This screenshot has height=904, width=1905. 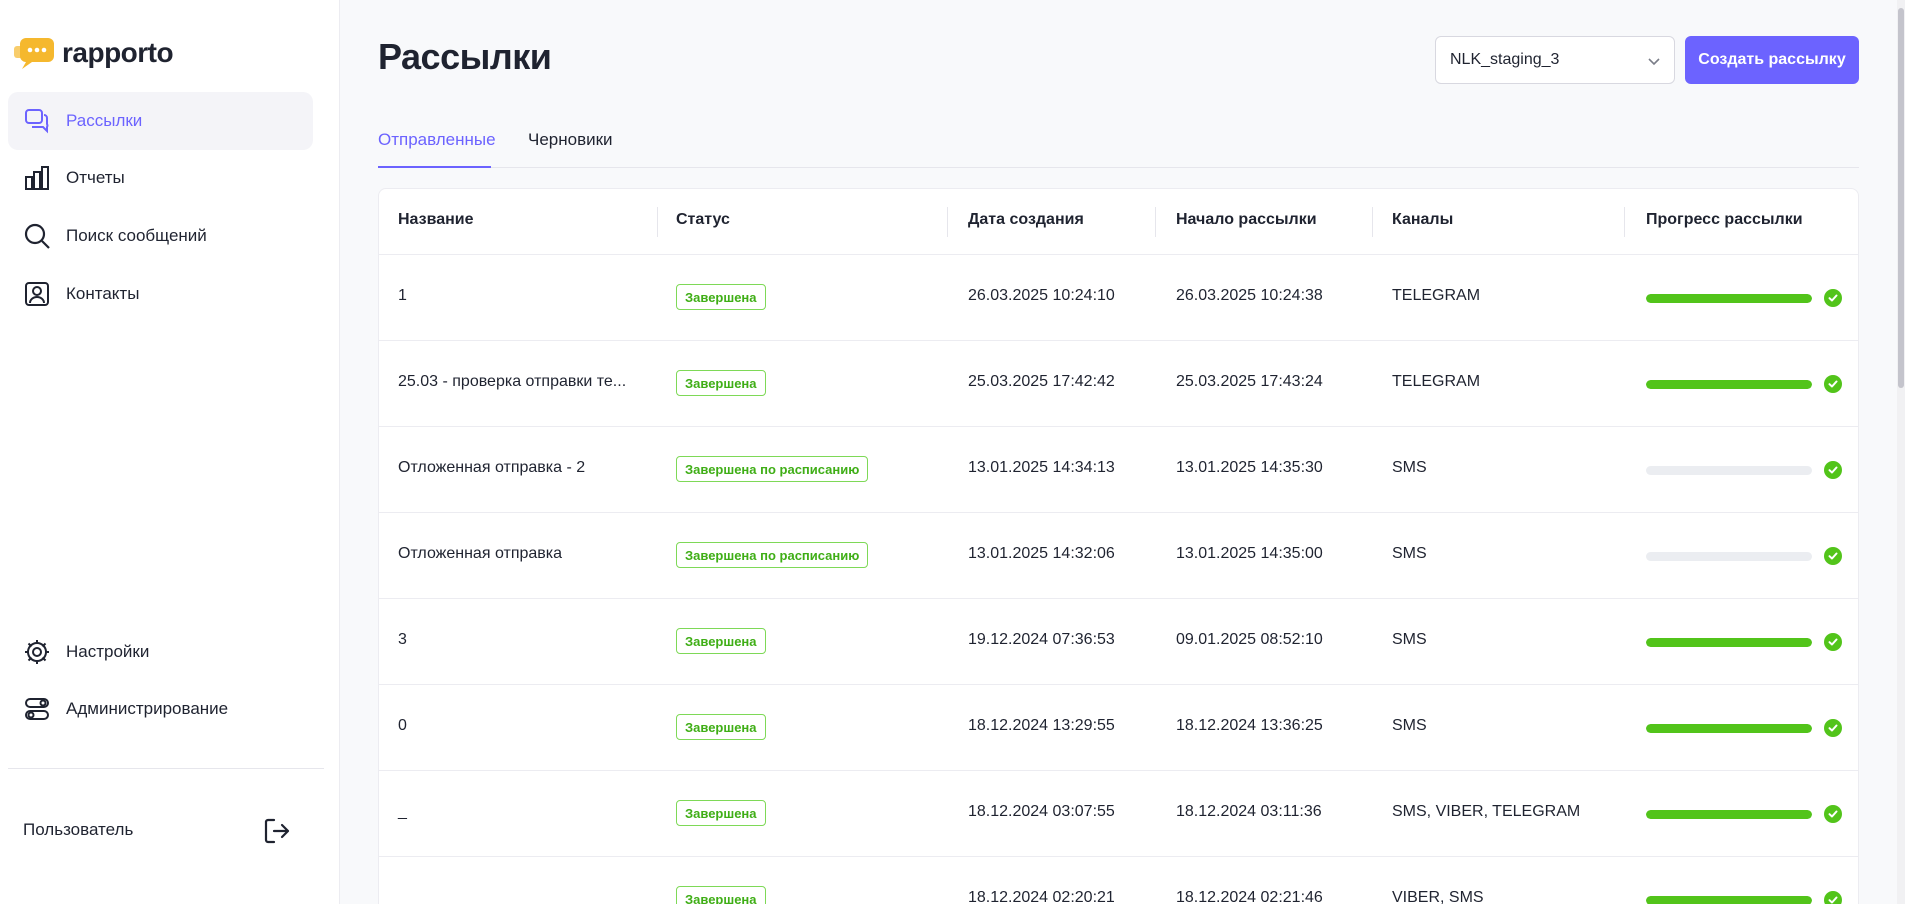 I want to click on column-header-status: Статус, so click(x=703, y=220).